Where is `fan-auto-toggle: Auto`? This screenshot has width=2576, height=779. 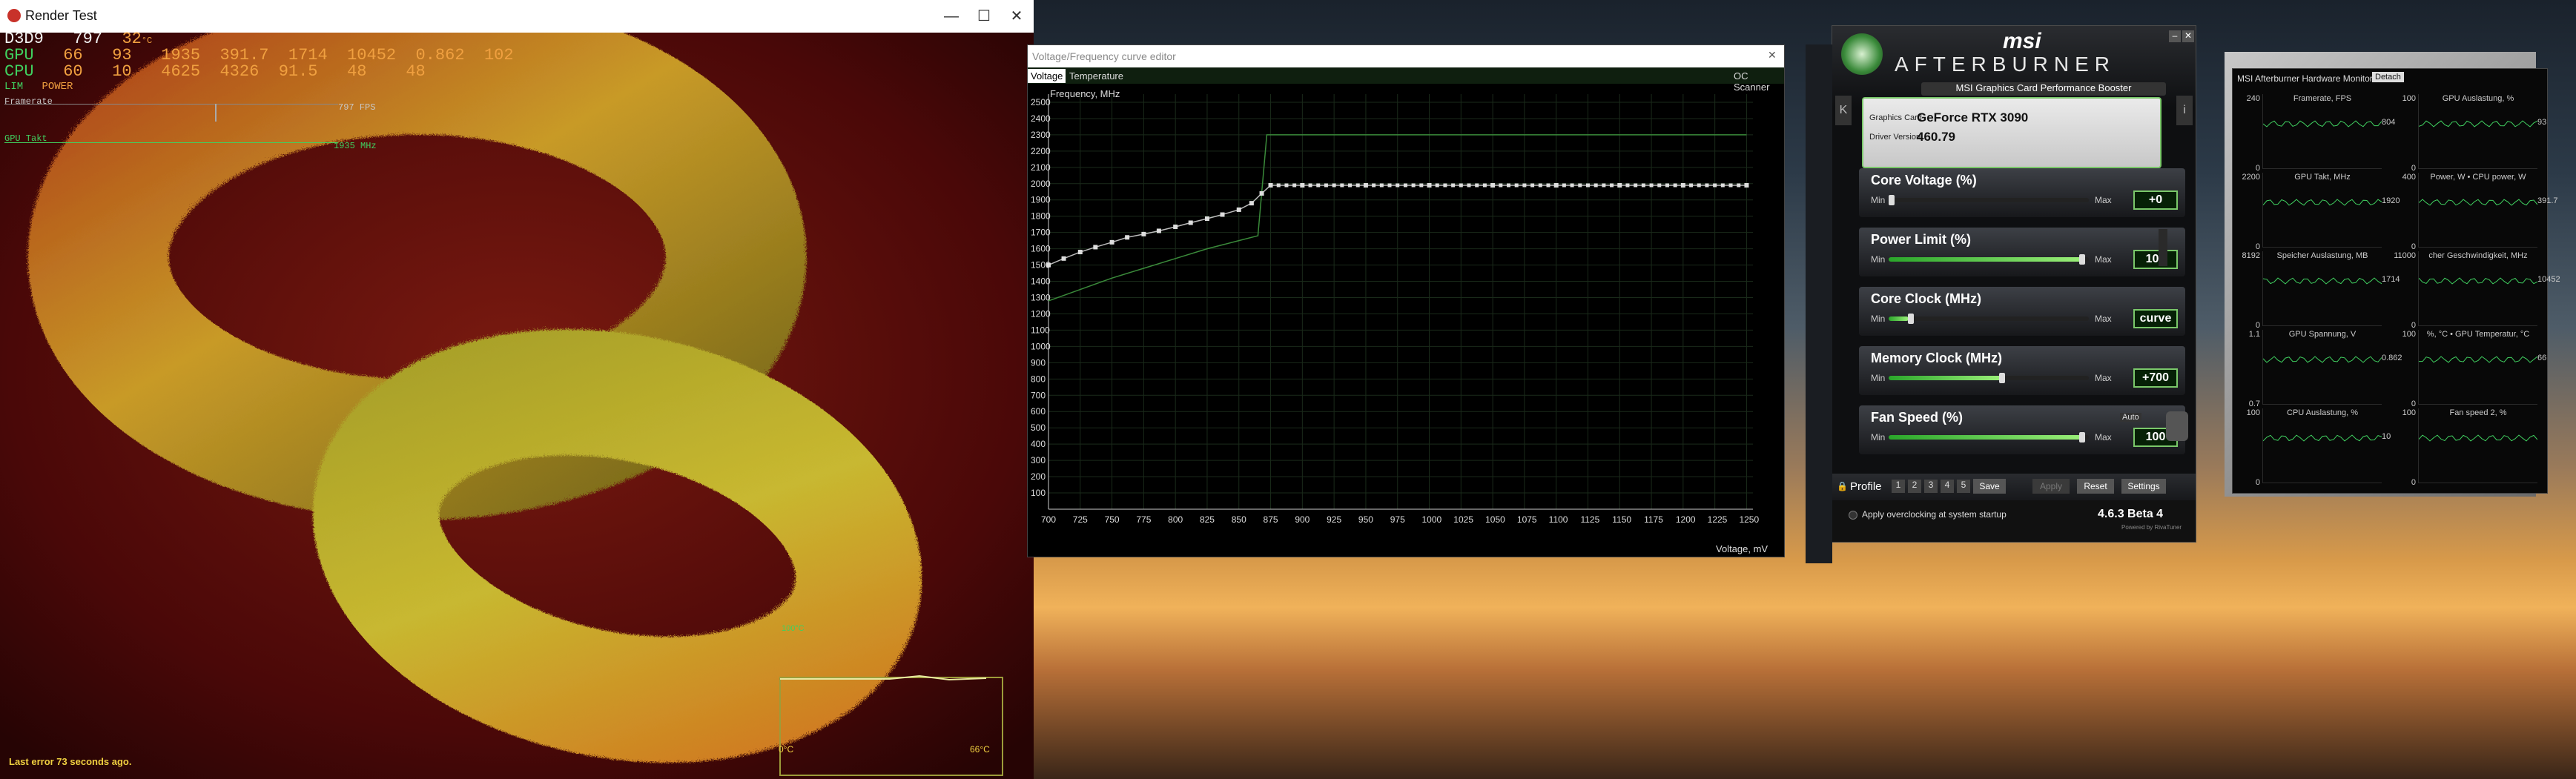 fan-auto-toggle: Auto is located at coordinates (2130, 417).